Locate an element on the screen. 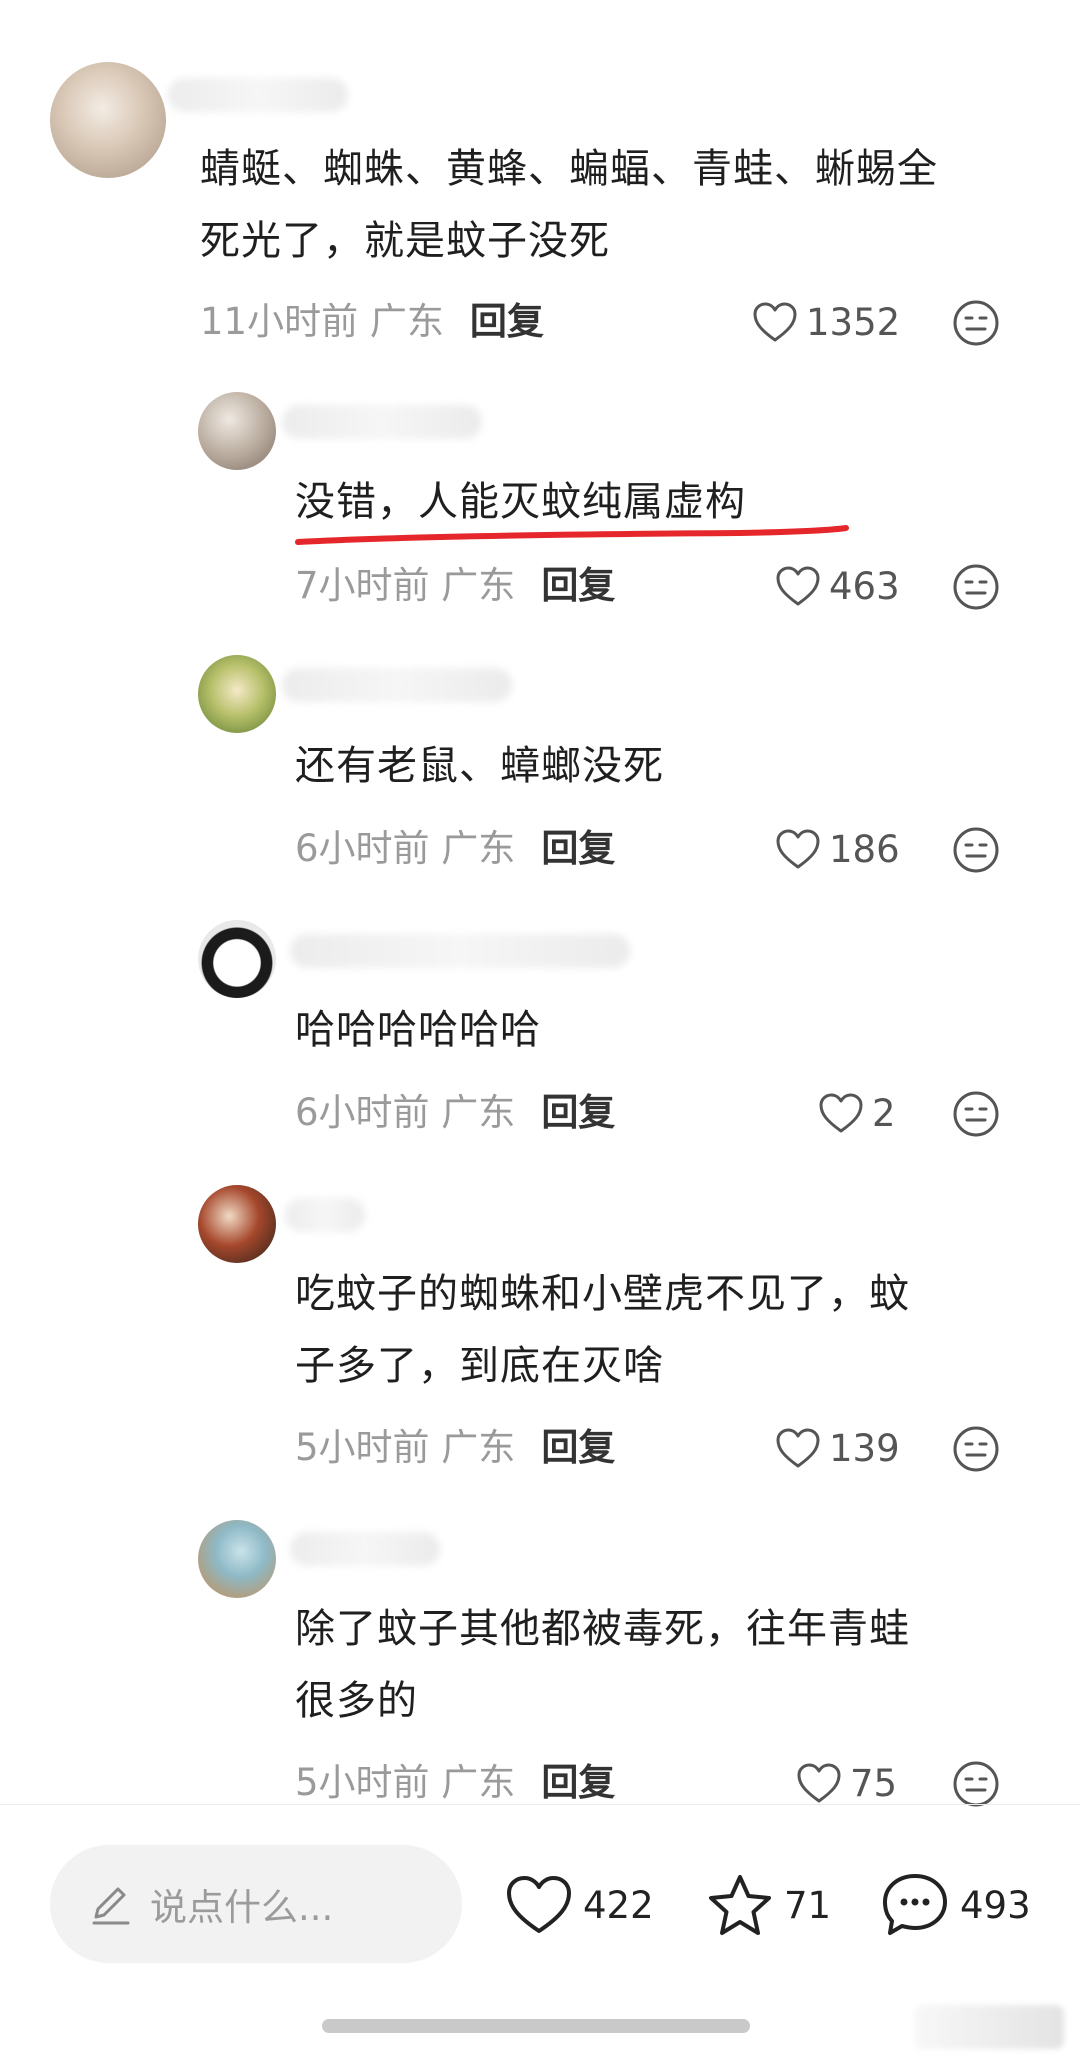 Image resolution: width=1080 pixels, height=2062 pixels. favorite-button: 71 is located at coordinates (768, 1905).